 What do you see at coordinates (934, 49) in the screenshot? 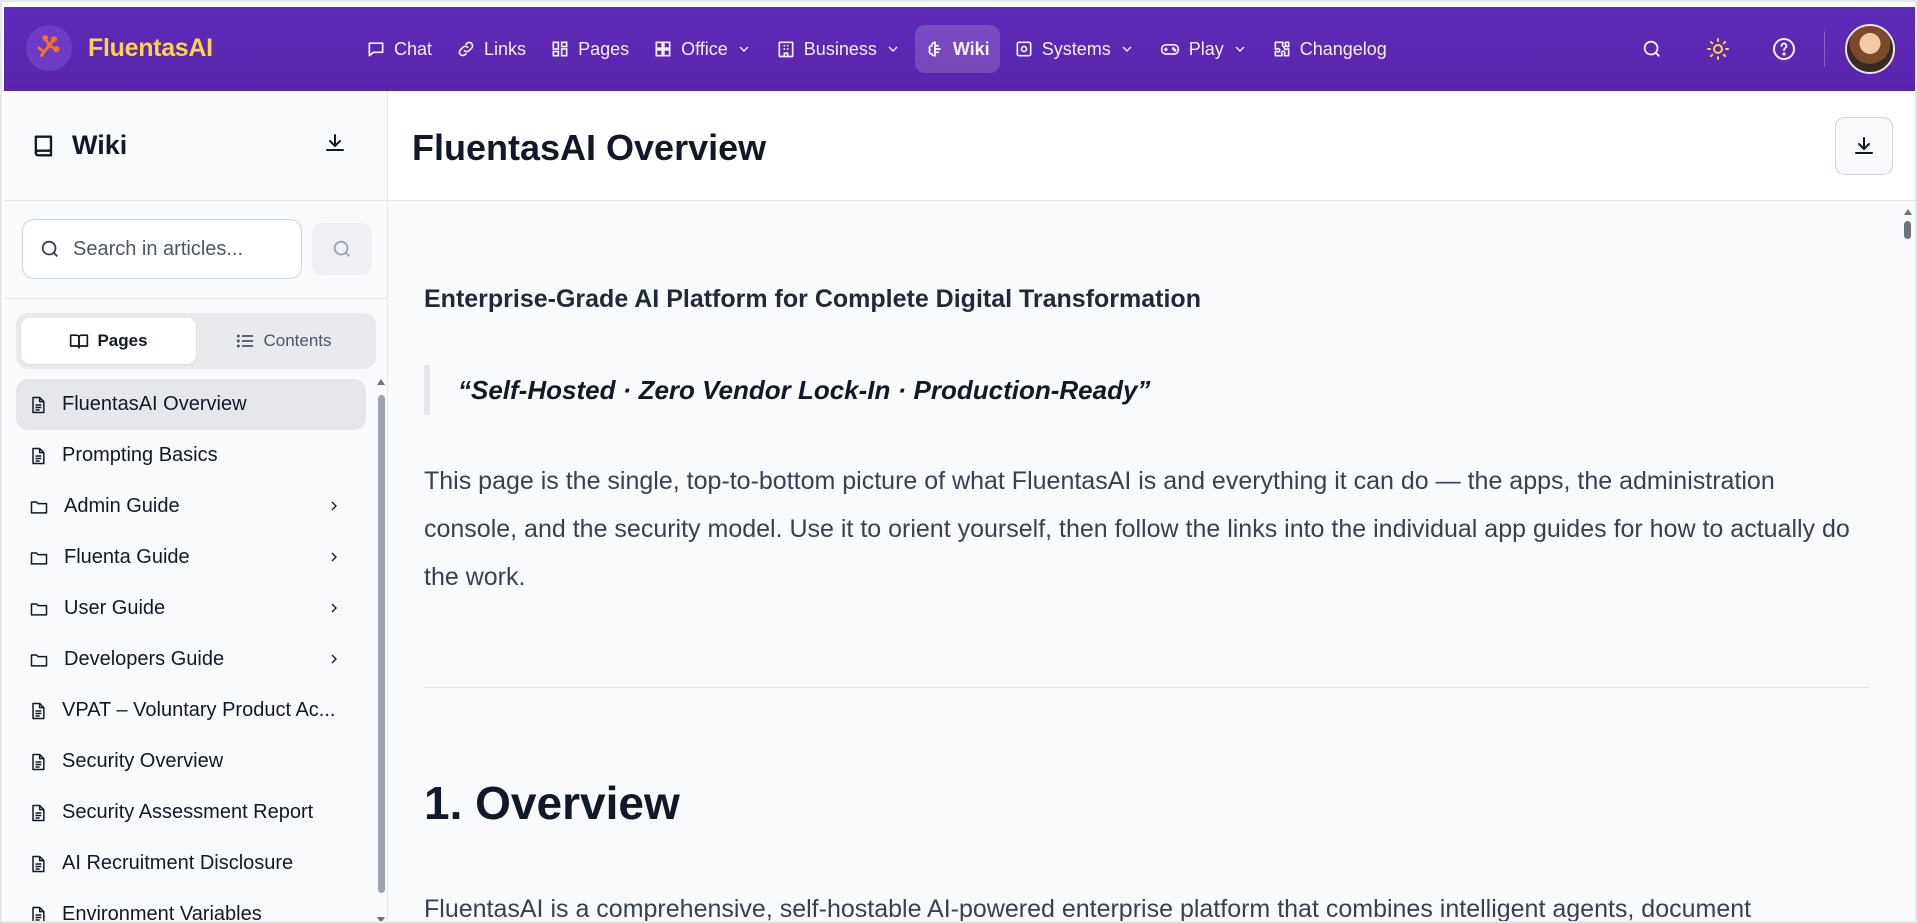
I see `brain-icon` at bounding box center [934, 49].